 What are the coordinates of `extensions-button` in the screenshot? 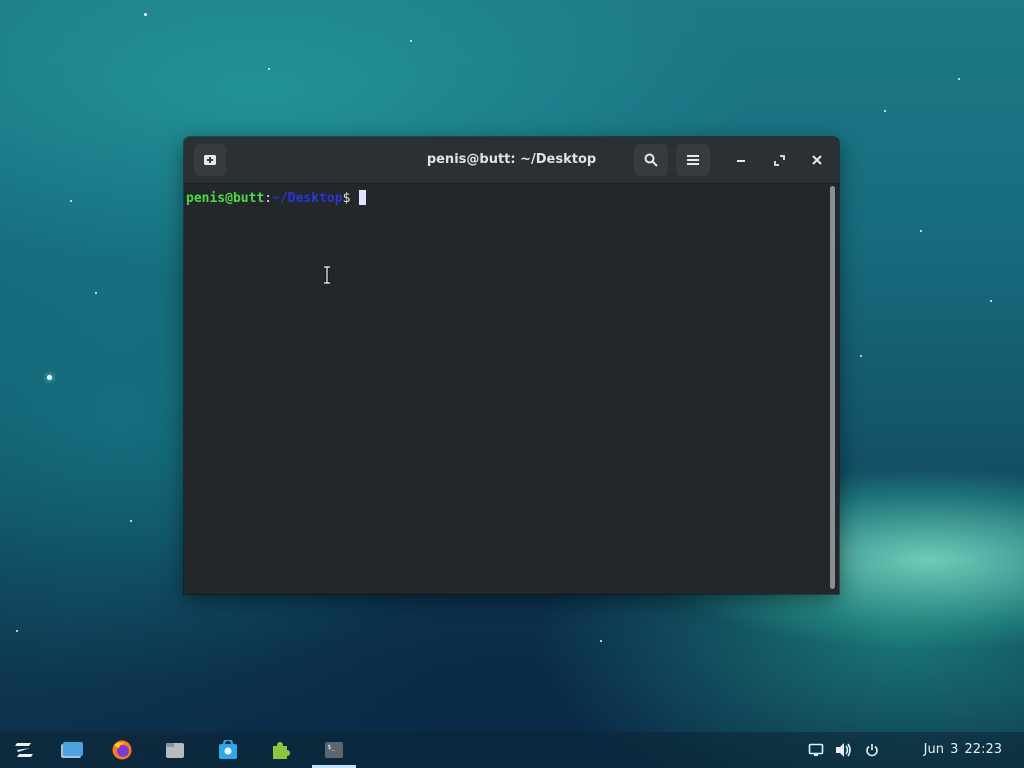 It's located at (280, 750).